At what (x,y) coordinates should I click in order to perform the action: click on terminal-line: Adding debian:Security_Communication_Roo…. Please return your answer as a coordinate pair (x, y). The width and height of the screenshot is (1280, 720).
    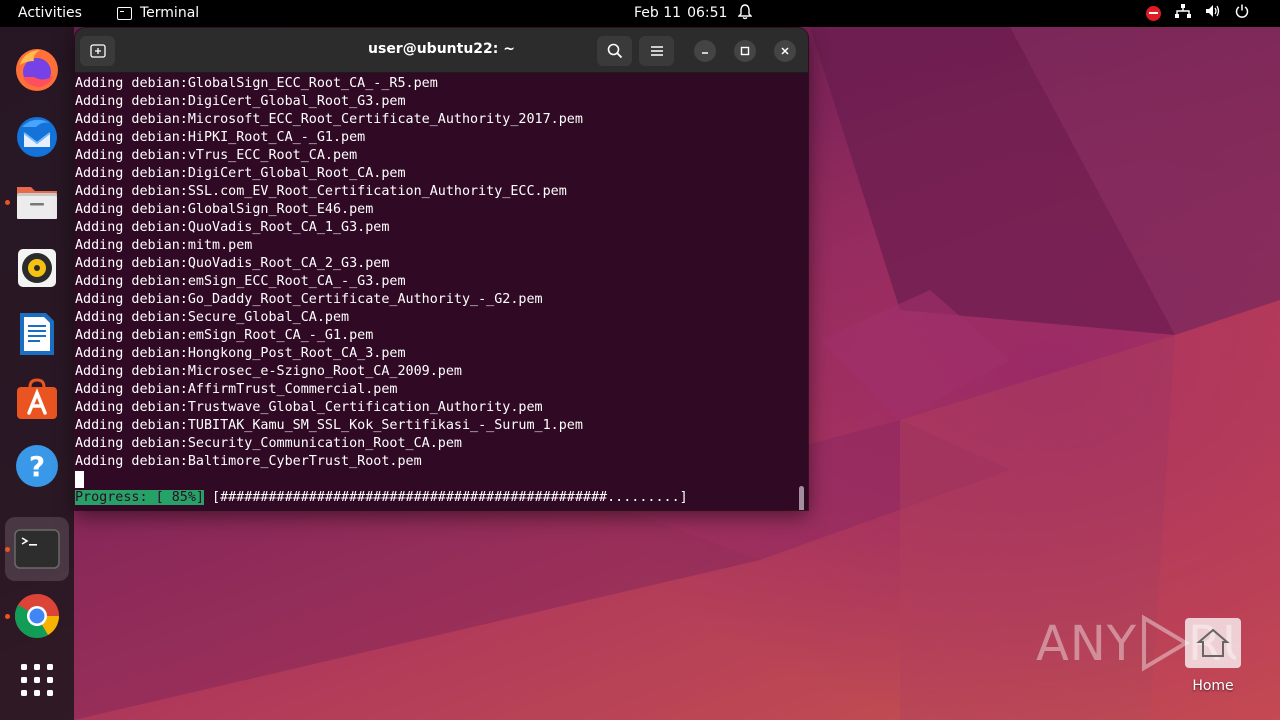
    Looking at the image, I should click on (268, 443).